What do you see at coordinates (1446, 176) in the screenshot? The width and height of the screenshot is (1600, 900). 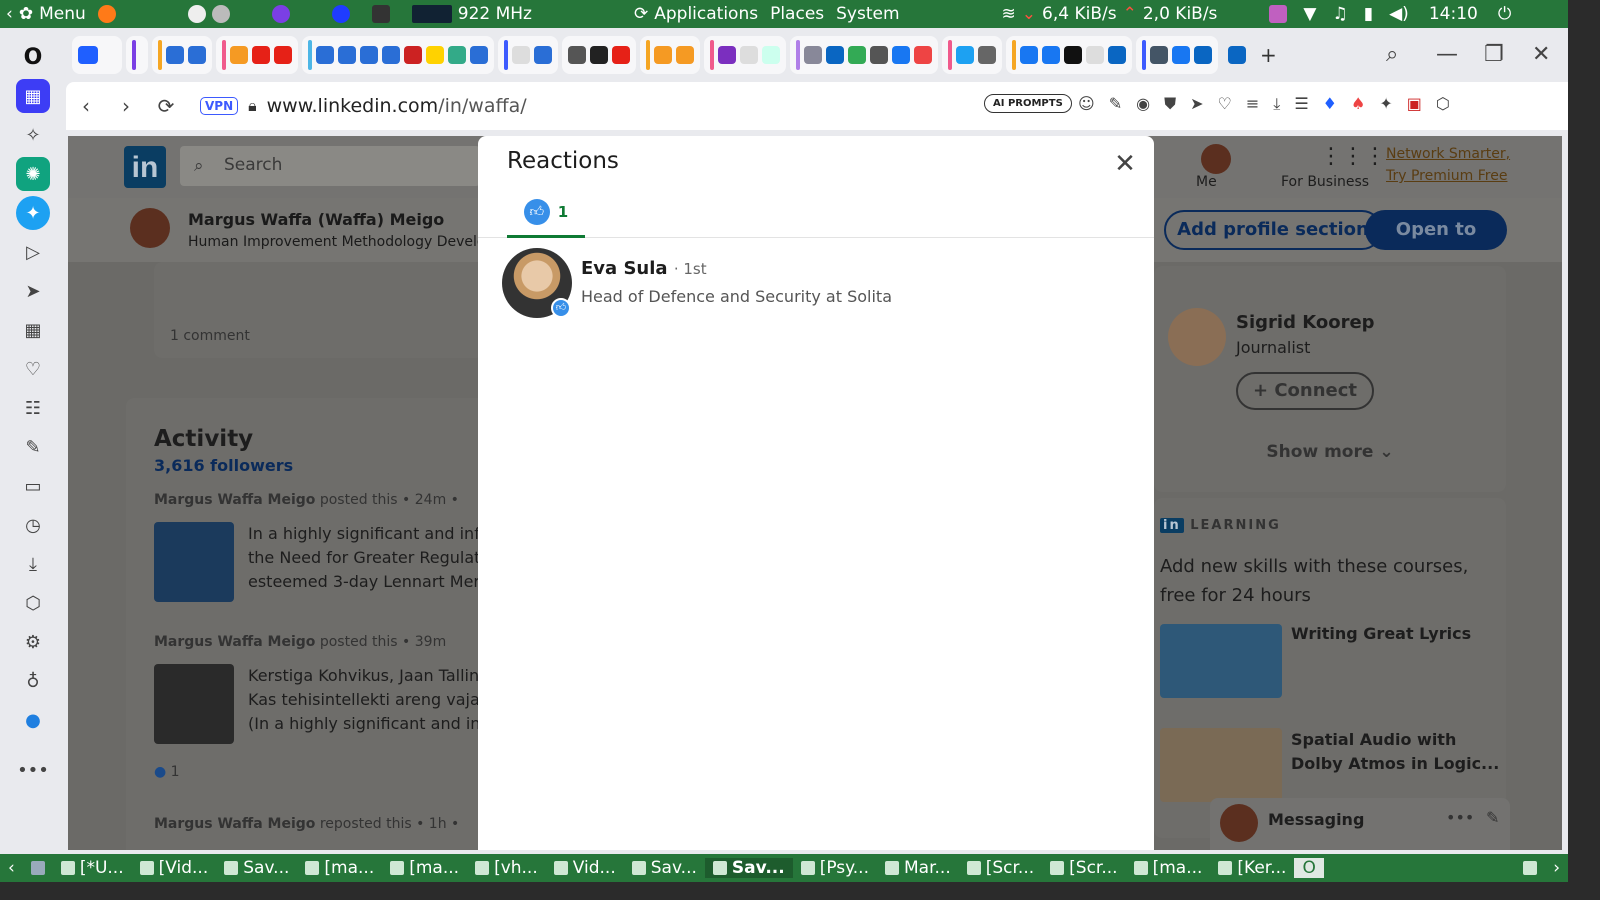 I see `premium-link-2: Try Premium Free` at bounding box center [1446, 176].